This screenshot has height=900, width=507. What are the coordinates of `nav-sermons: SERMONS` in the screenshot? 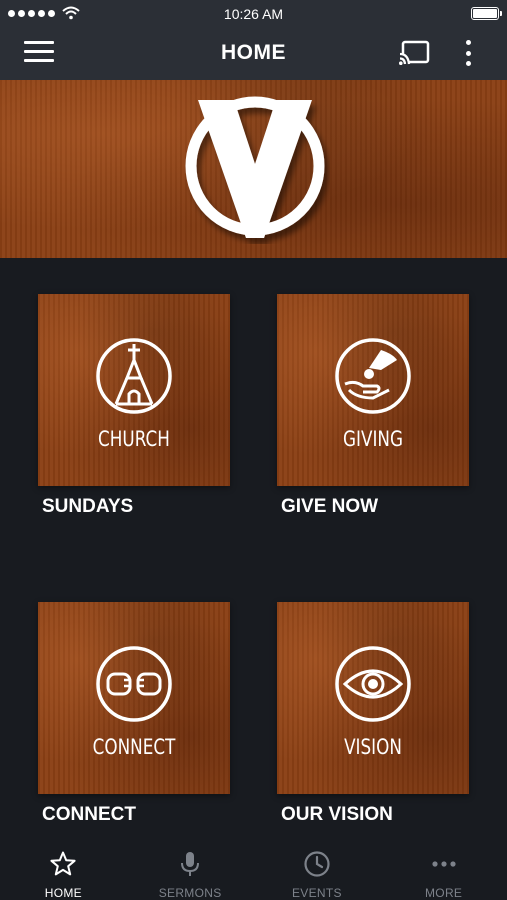 It's located at (190, 868).